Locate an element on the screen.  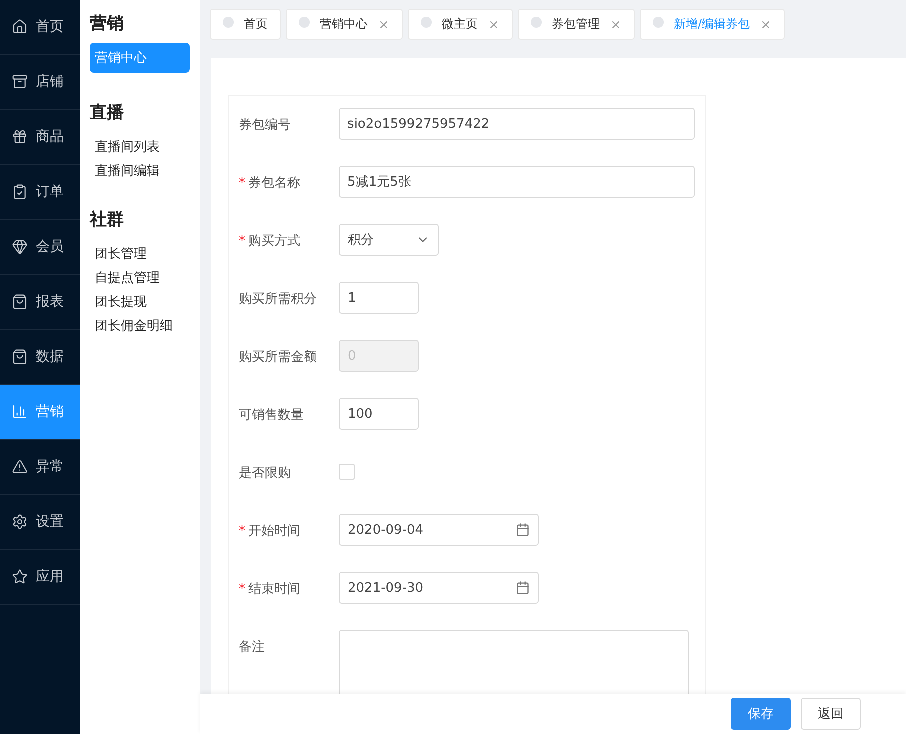
tab: 券包管理 is located at coordinates (576, 24).